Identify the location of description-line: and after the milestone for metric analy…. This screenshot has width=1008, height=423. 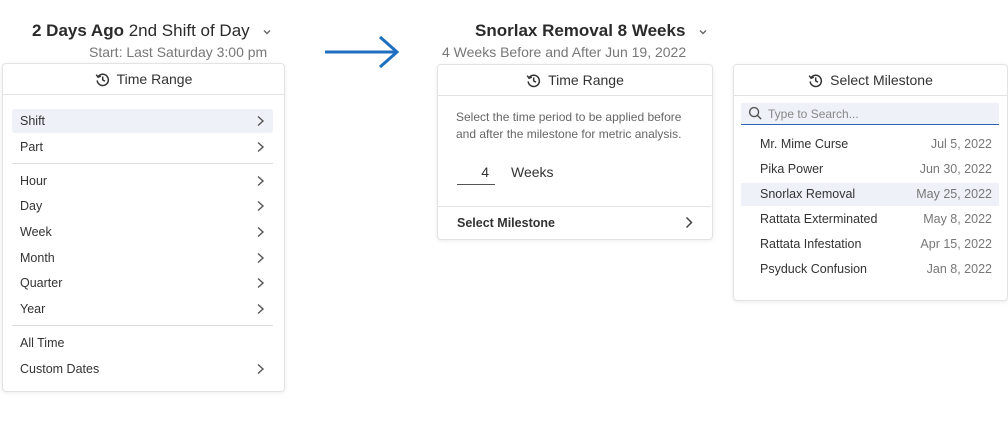
(569, 134).